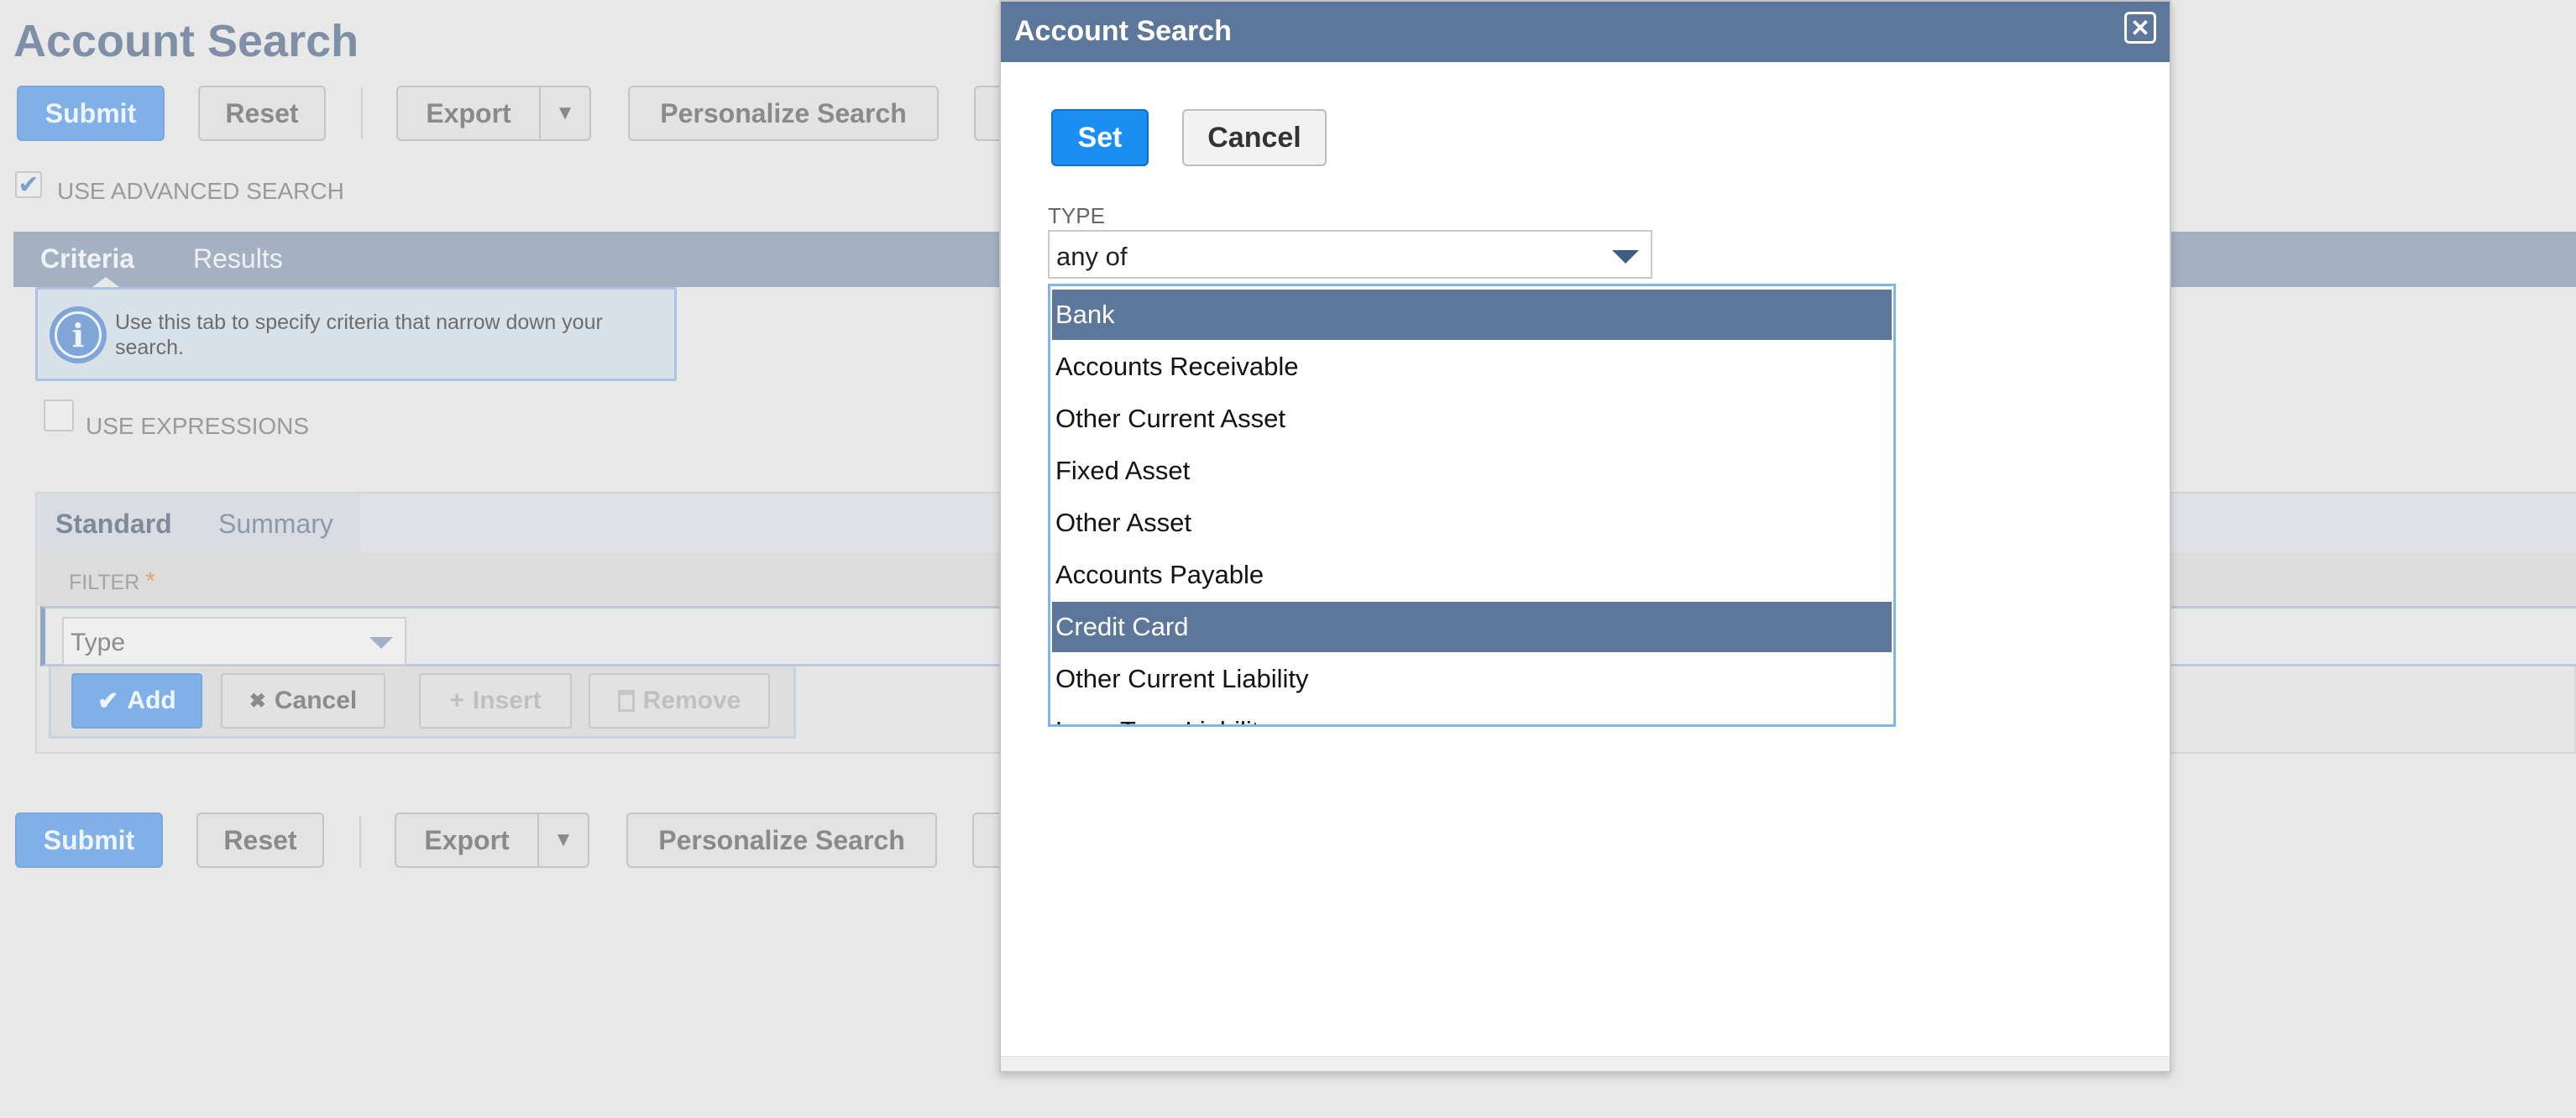 Image resolution: width=2576 pixels, height=1118 pixels. Describe the element at coordinates (1586, 1063) in the screenshot. I see `modal-footer` at that location.